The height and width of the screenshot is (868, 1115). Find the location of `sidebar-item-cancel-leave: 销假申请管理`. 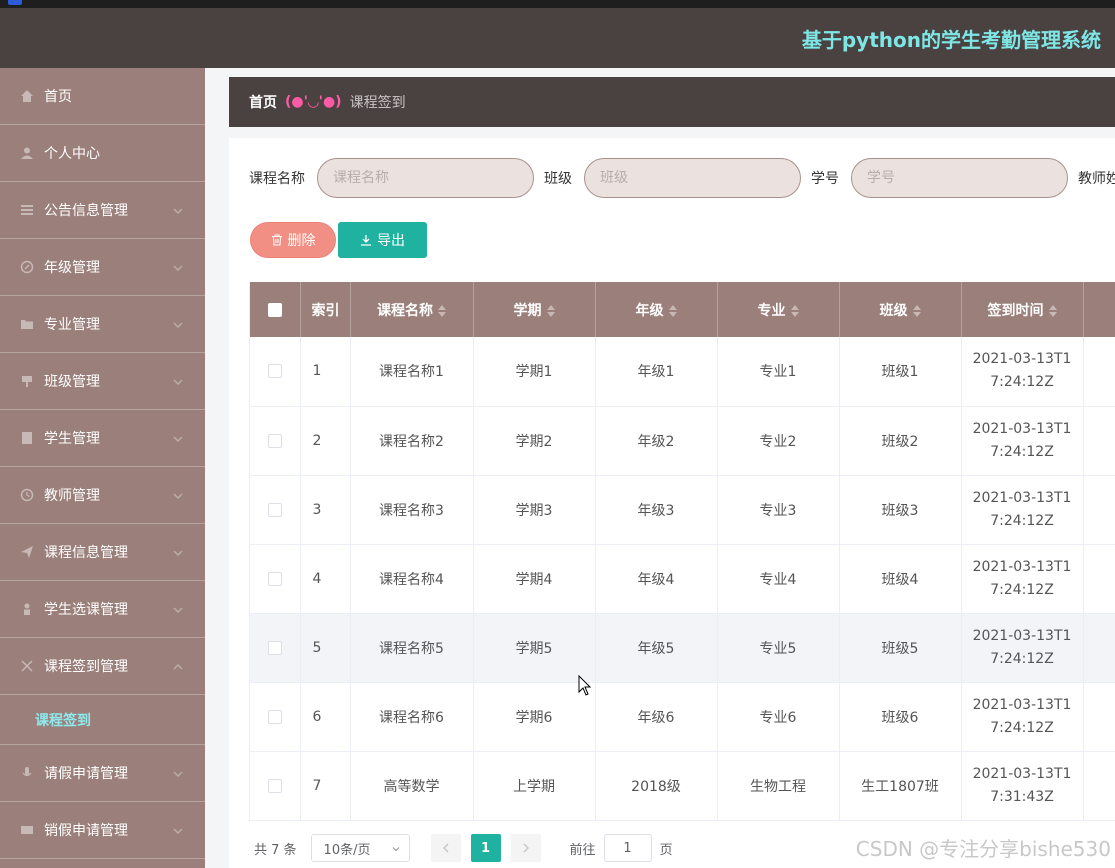

sidebar-item-cancel-leave: 销假申请管理 is located at coordinates (102, 830).